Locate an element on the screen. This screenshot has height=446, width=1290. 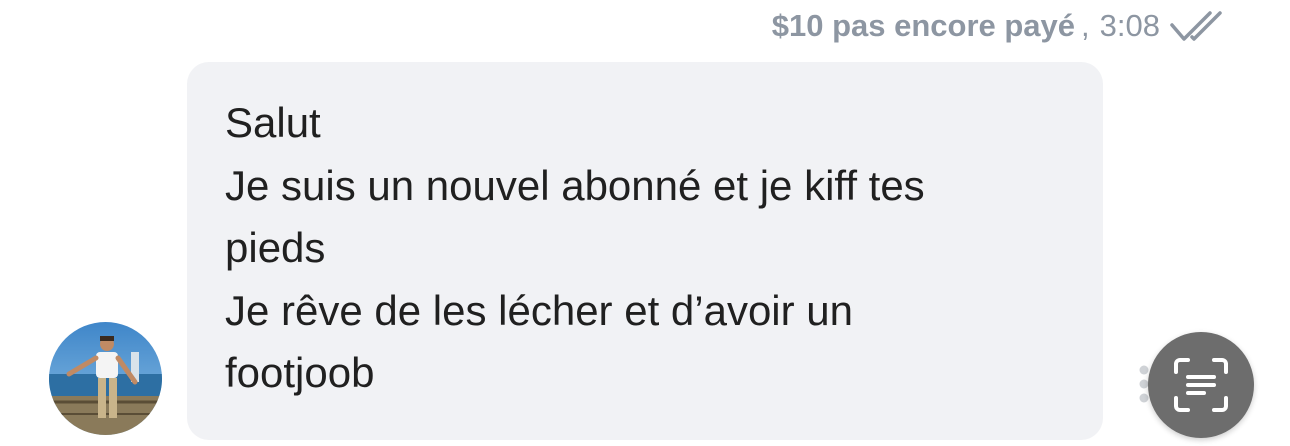
message-line: Je suis un nouvel abonné et je kiff tes is located at coordinates (575, 185).